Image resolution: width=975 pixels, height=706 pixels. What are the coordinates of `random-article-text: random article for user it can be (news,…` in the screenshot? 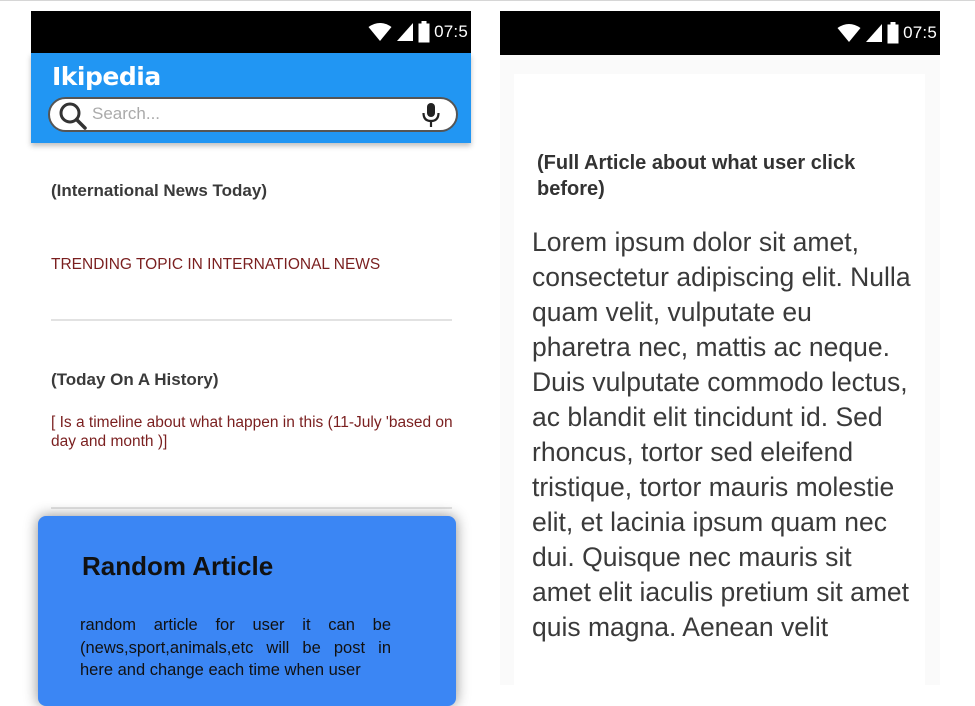 It's located at (235, 647).